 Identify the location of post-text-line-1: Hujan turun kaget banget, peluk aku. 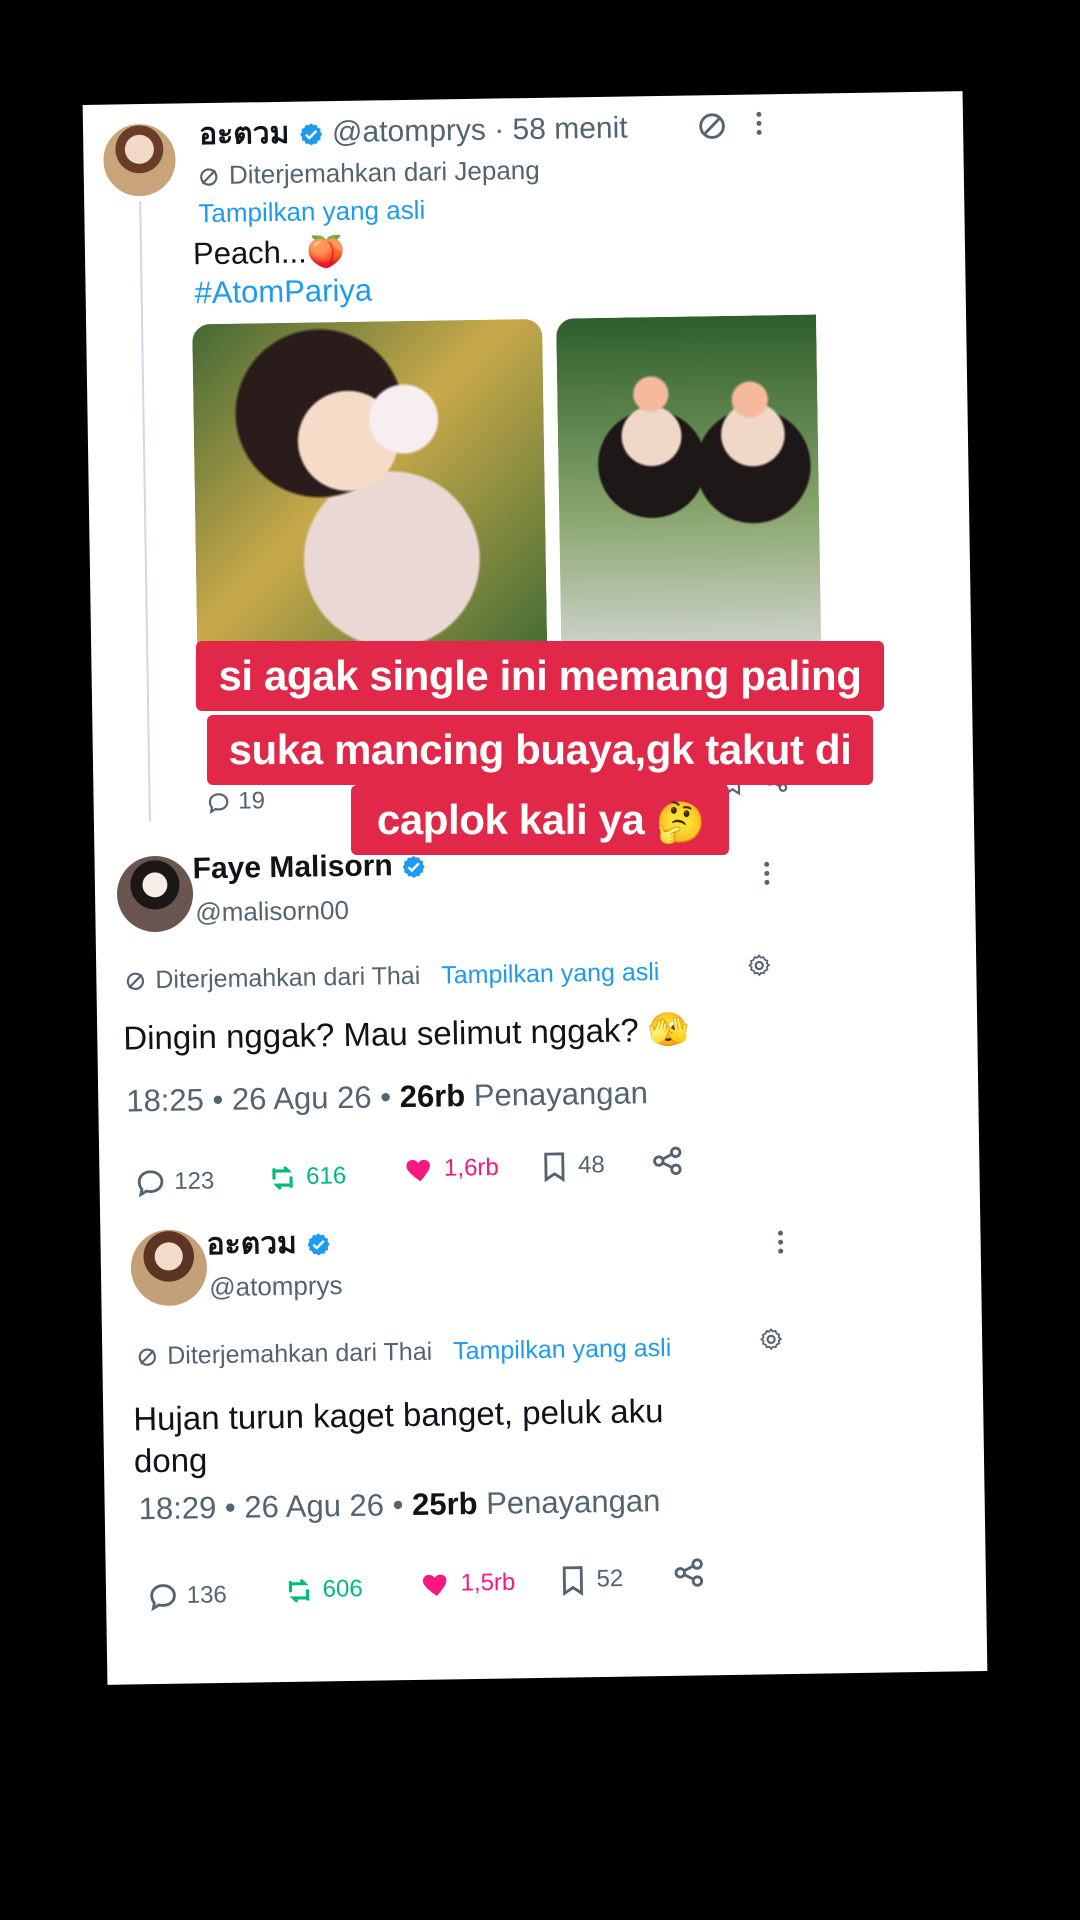
(398, 1415).